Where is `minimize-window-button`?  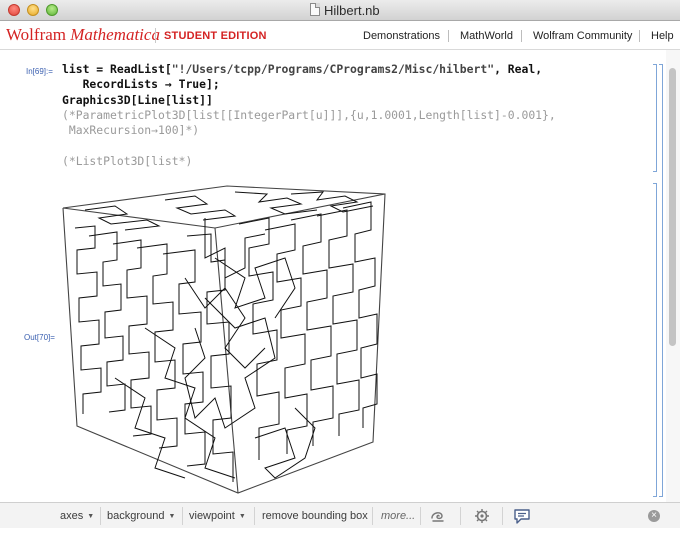
minimize-window-button is located at coordinates (33, 10).